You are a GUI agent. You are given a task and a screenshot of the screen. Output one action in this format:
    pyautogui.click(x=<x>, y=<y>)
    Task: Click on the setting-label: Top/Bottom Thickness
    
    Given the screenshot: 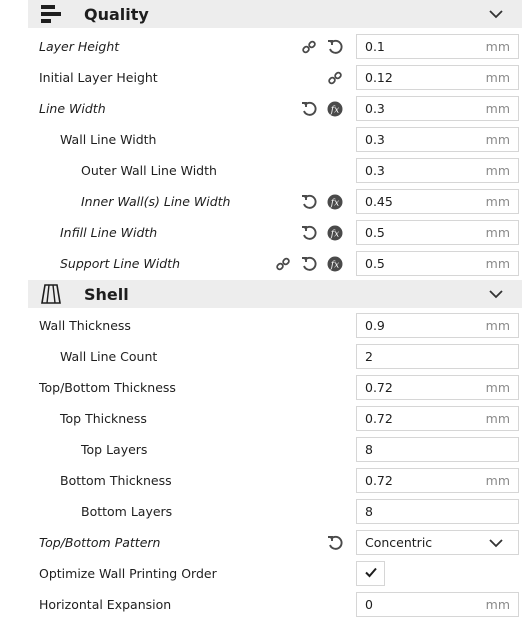 What is the action you would take?
    pyautogui.click(x=107, y=387)
    